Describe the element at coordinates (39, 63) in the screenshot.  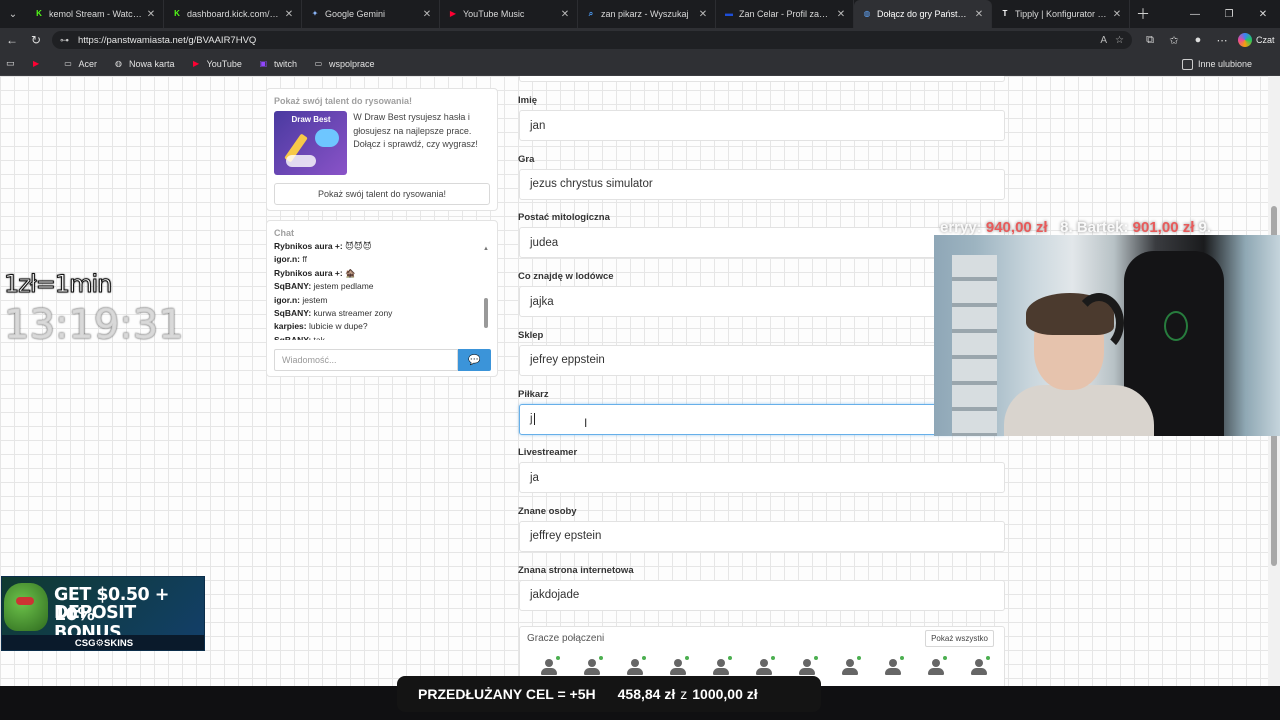
I see `bookmark-item: ▶` at that location.